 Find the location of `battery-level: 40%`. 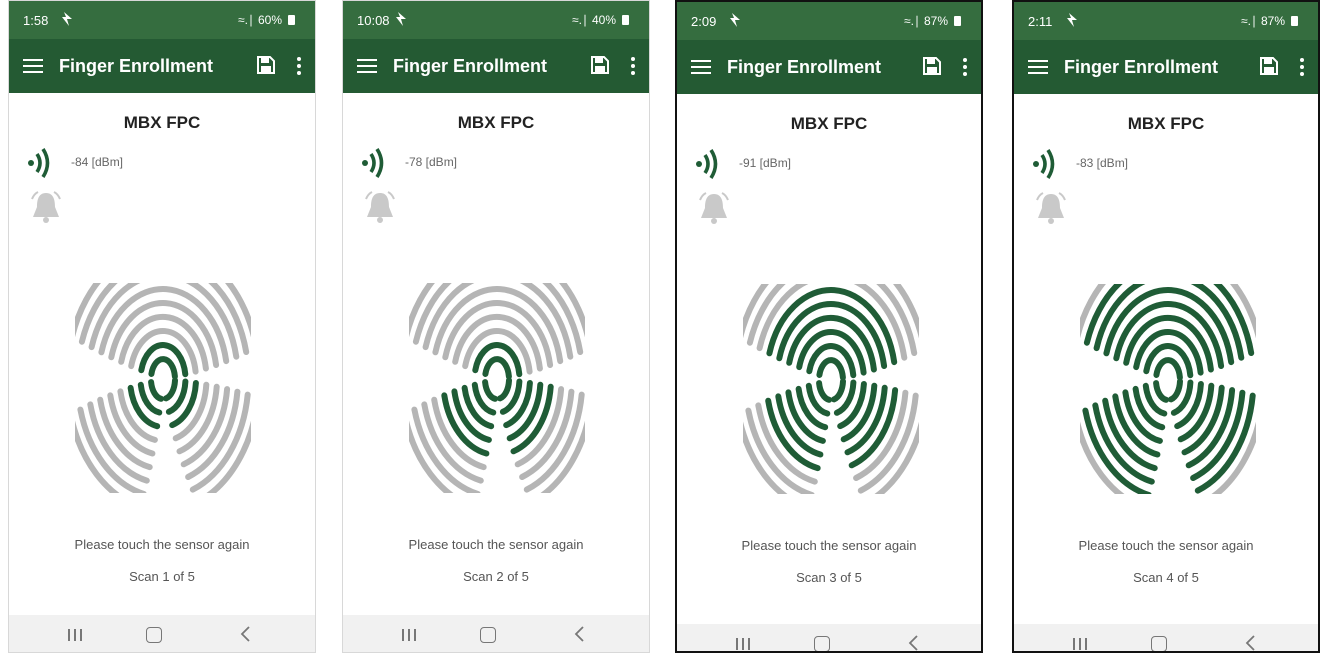

battery-level: 40% is located at coordinates (603, 20).